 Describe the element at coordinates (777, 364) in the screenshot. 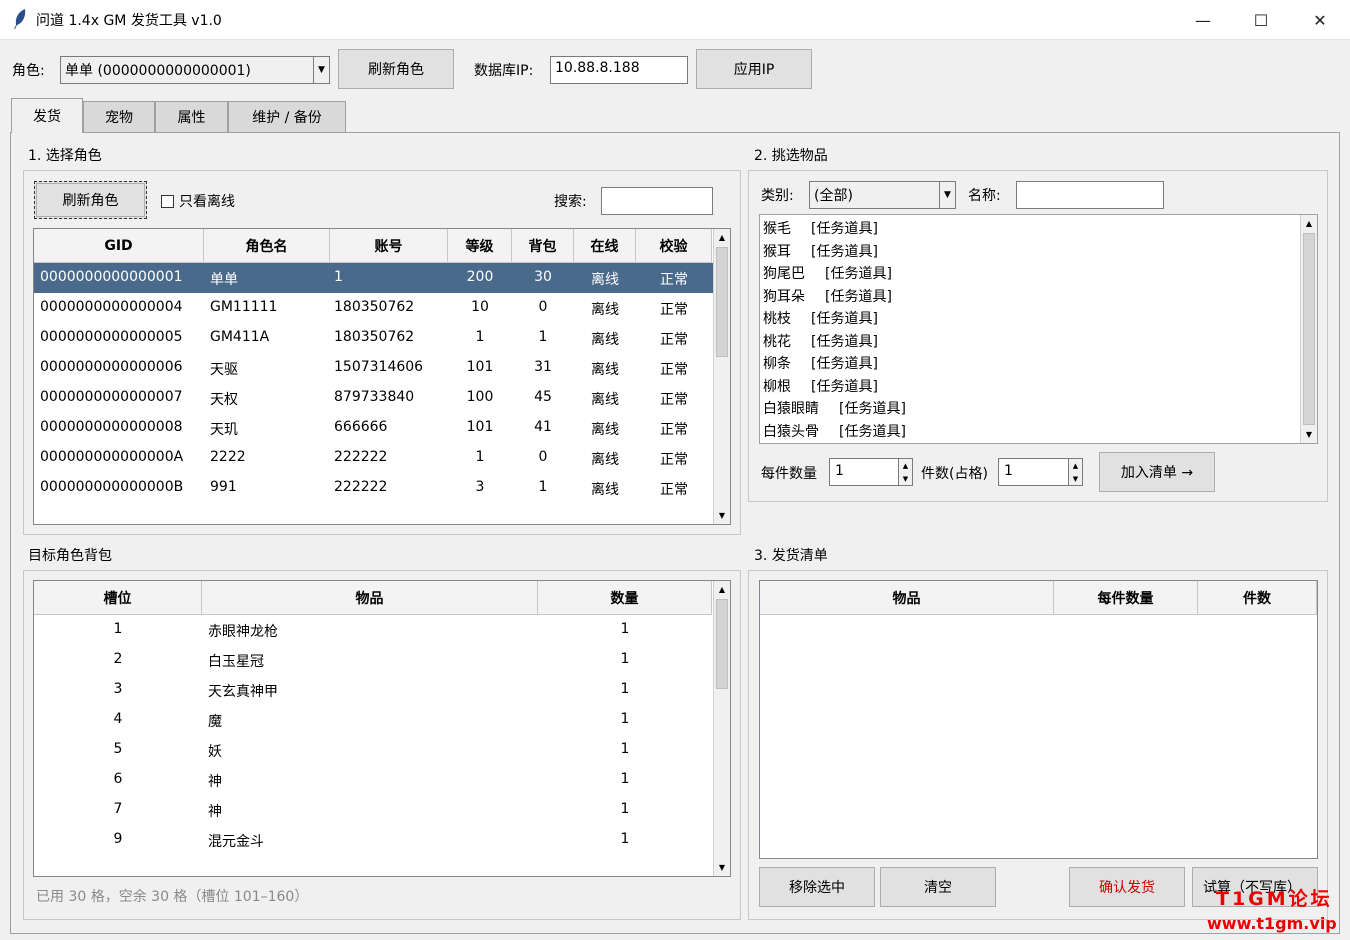

I see `item-name: 柳条` at that location.